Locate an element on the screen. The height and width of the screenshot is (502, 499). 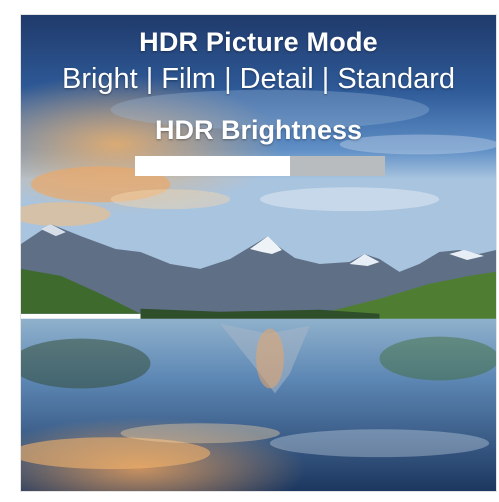
mode-option-film: Film is located at coordinates (188, 79).